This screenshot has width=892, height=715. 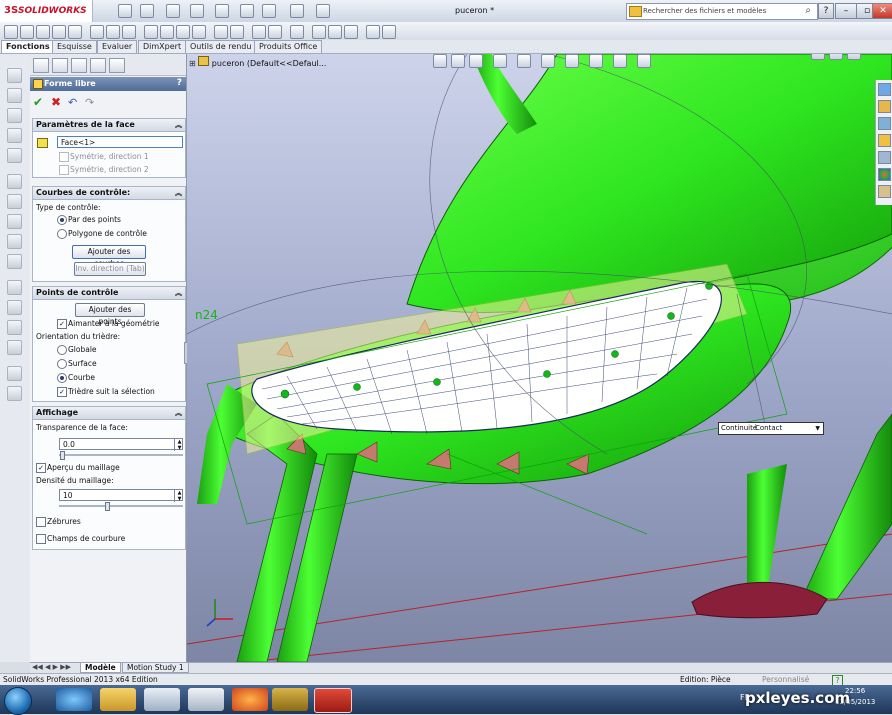 What do you see at coordinates (60, 65) in the screenshot?
I see `property-manager-icon` at bounding box center [60, 65].